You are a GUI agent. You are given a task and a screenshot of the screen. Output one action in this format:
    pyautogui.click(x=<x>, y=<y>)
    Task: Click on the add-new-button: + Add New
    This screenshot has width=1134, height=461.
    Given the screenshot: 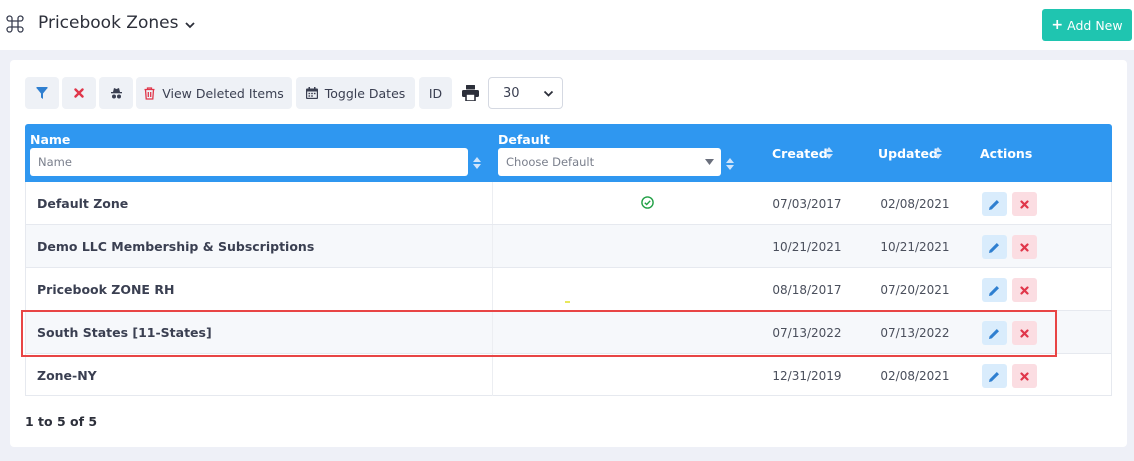 What is the action you would take?
    pyautogui.click(x=1087, y=25)
    